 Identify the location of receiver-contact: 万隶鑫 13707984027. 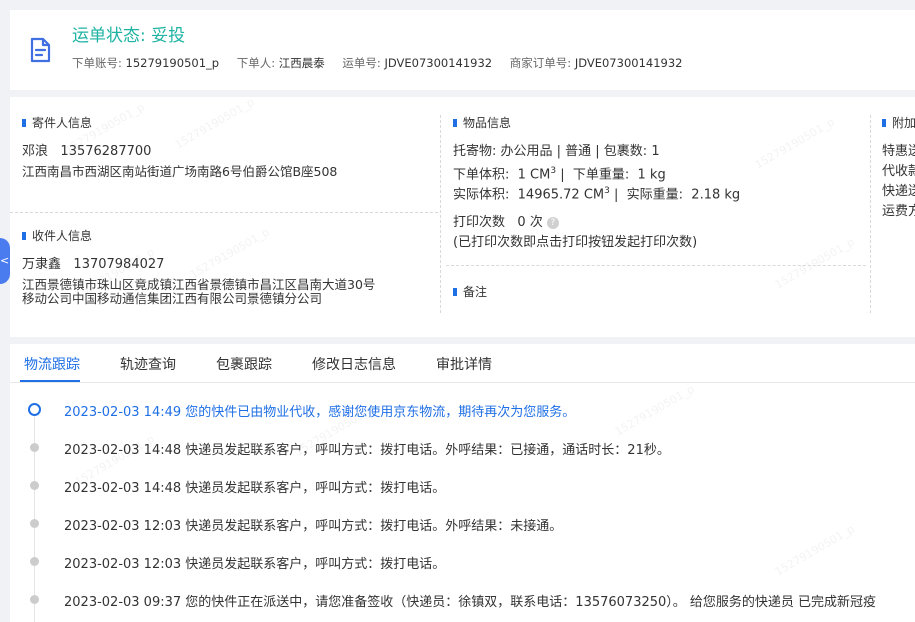
(93, 265).